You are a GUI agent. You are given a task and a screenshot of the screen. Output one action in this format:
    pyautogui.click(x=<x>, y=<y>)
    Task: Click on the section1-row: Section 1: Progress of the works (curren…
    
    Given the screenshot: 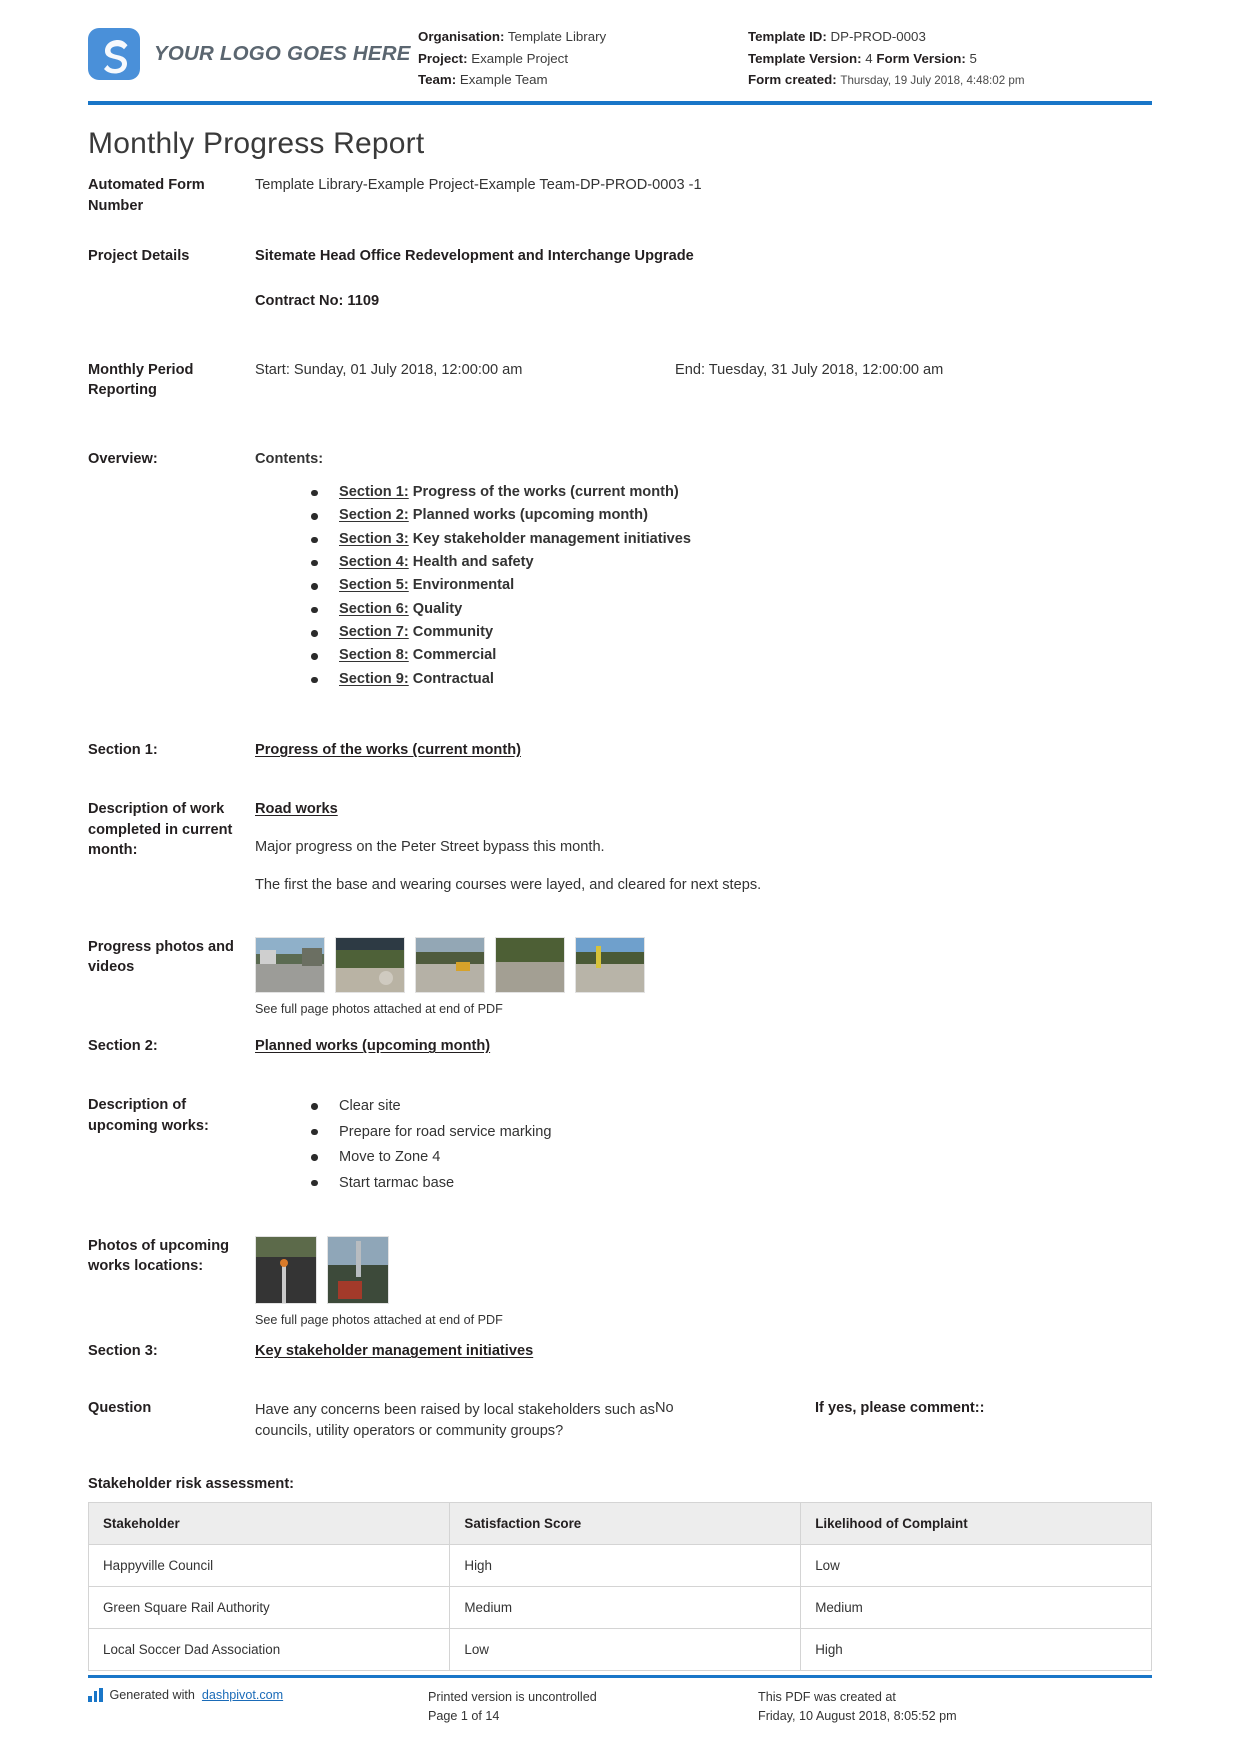 What is the action you would take?
    pyautogui.click(x=620, y=750)
    